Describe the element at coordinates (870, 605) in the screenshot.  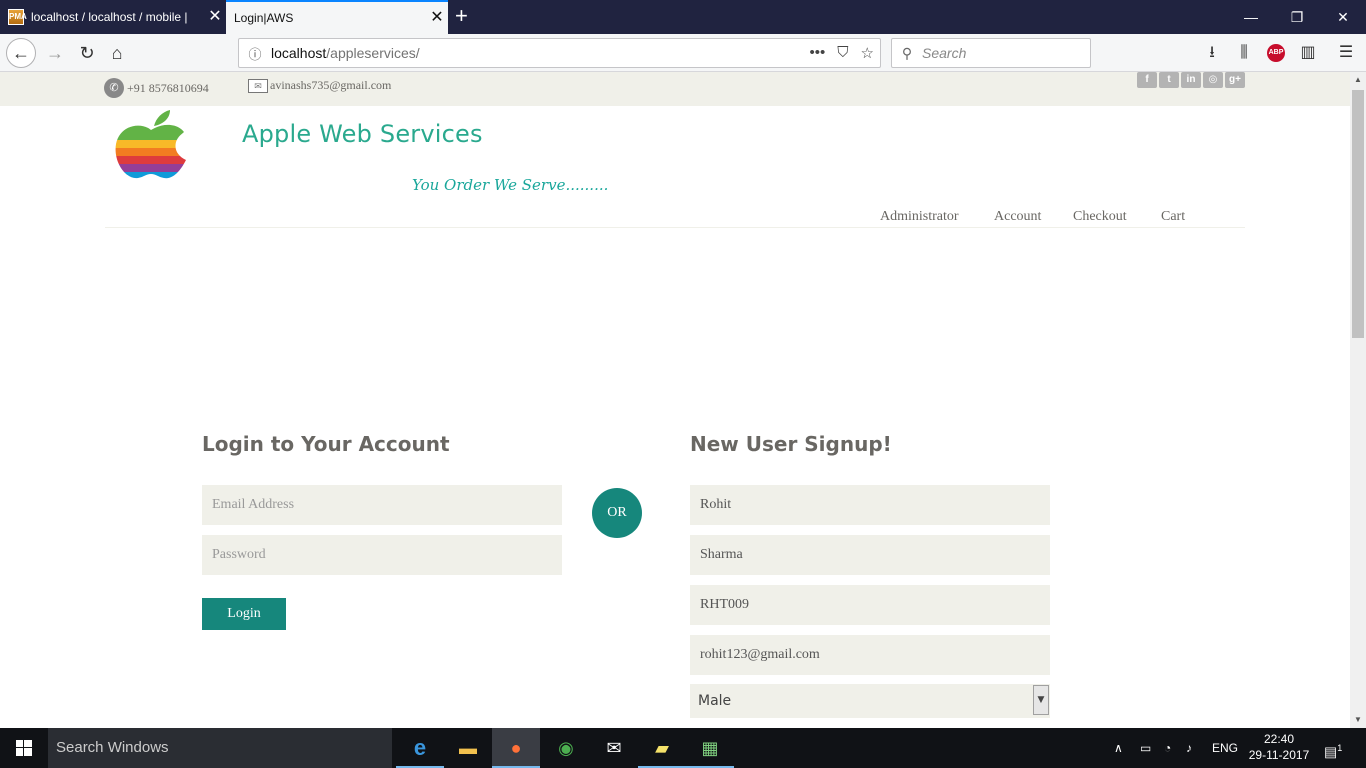
I see `signup-user-id-field: RHT009` at that location.